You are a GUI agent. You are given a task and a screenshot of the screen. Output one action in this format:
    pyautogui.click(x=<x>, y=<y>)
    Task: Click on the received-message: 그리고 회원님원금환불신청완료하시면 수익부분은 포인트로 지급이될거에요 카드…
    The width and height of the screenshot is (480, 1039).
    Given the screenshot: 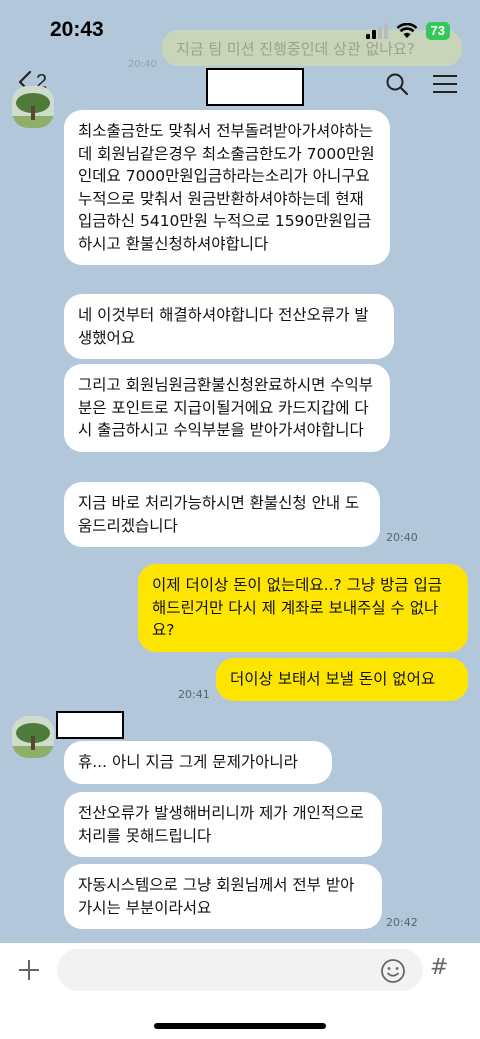 What is the action you would take?
    pyautogui.click(x=227, y=408)
    